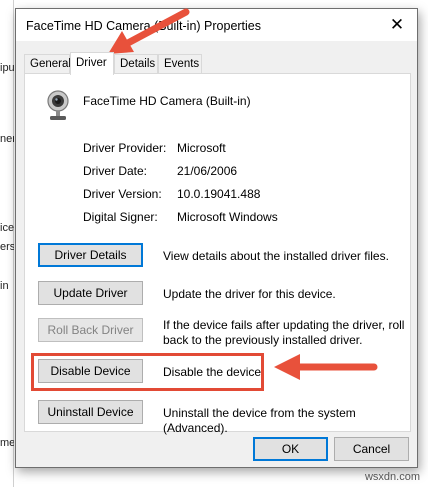 The height and width of the screenshot is (487, 428). Describe the element at coordinates (167, 101) in the screenshot. I see `device-name: FaceTime HD Camera (Built-in)` at that location.